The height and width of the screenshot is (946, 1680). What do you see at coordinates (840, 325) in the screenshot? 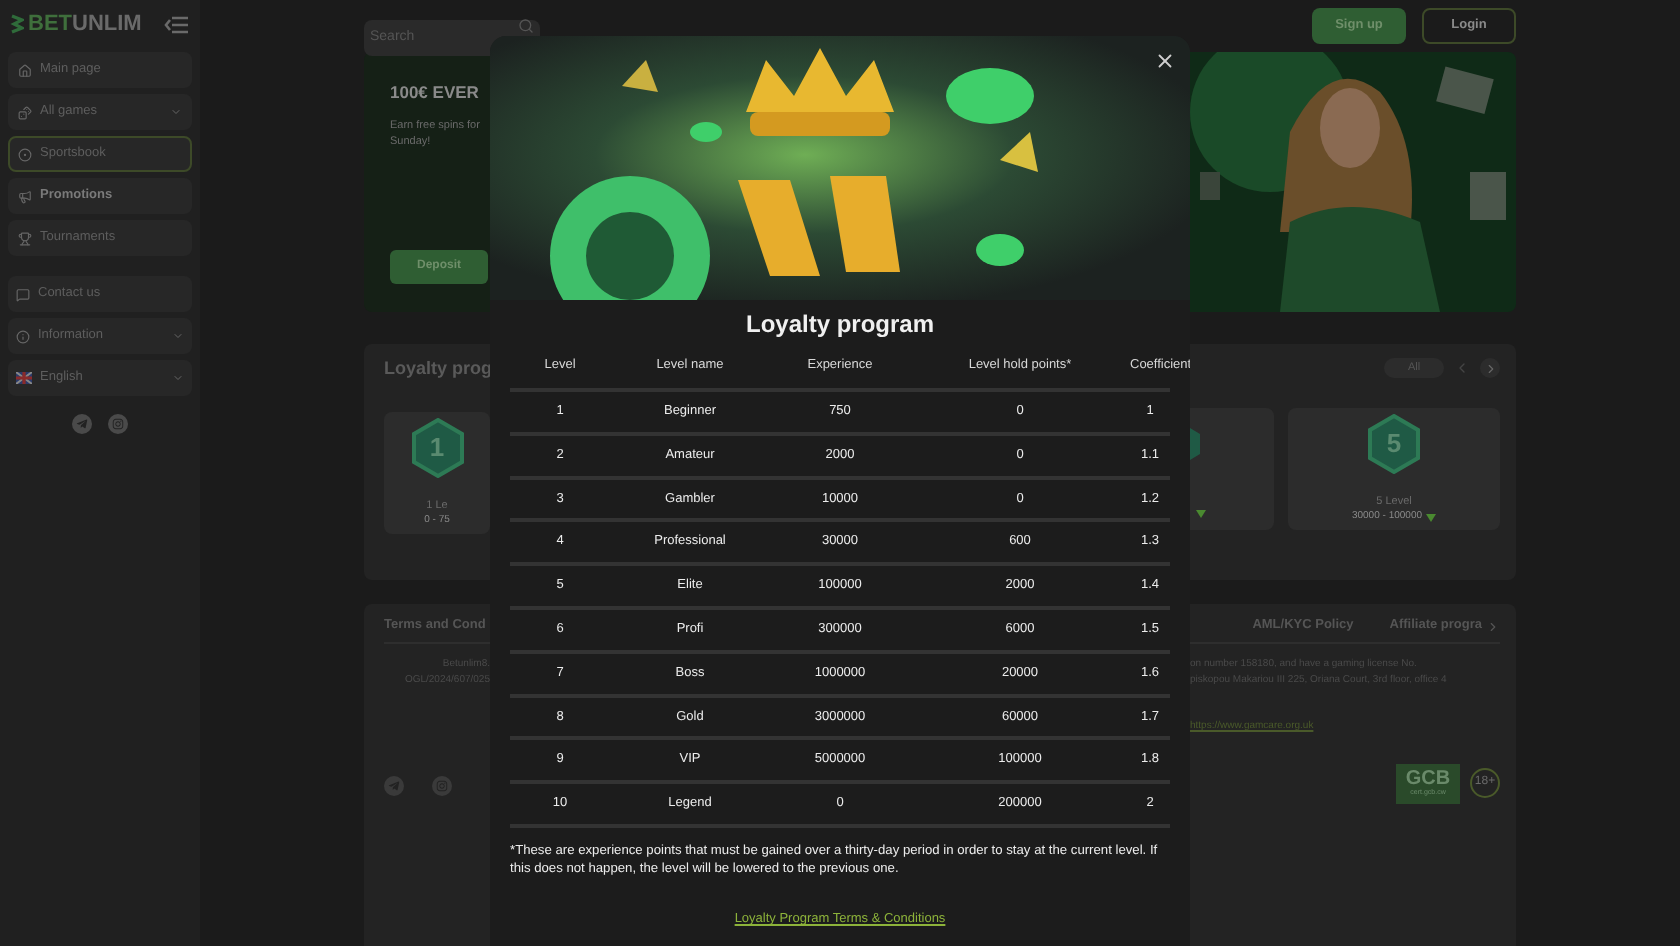
I see `dialog-title: Loyalty program` at bounding box center [840, 325].